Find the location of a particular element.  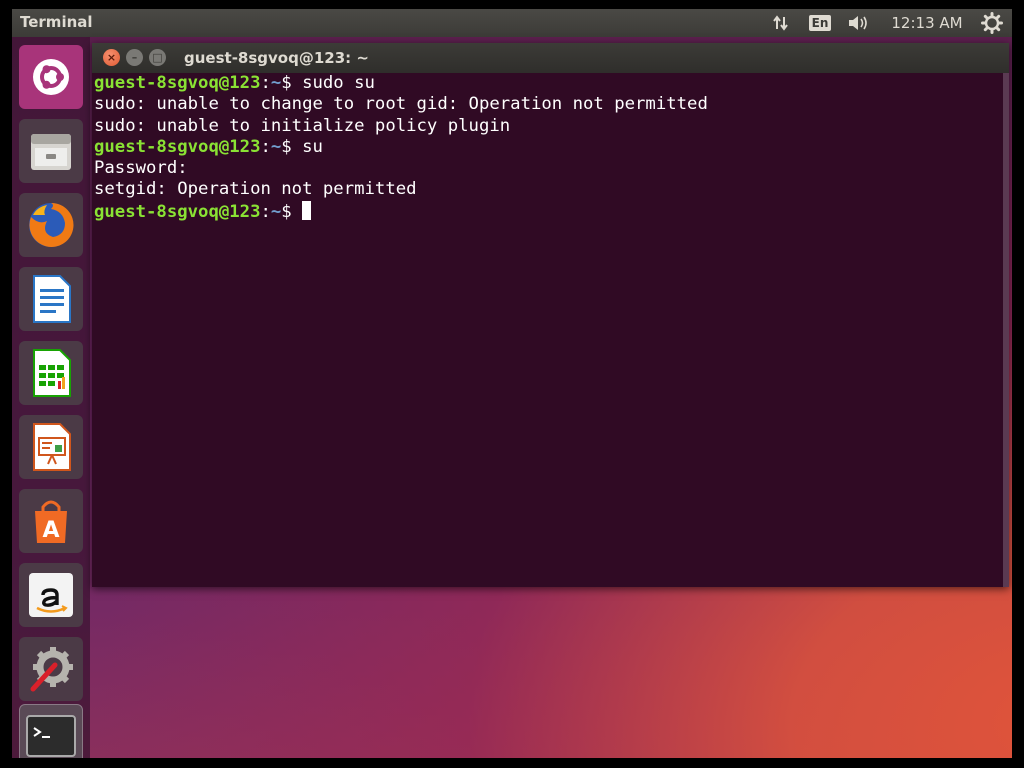

sound-icon is located at coordinates (858, 23).